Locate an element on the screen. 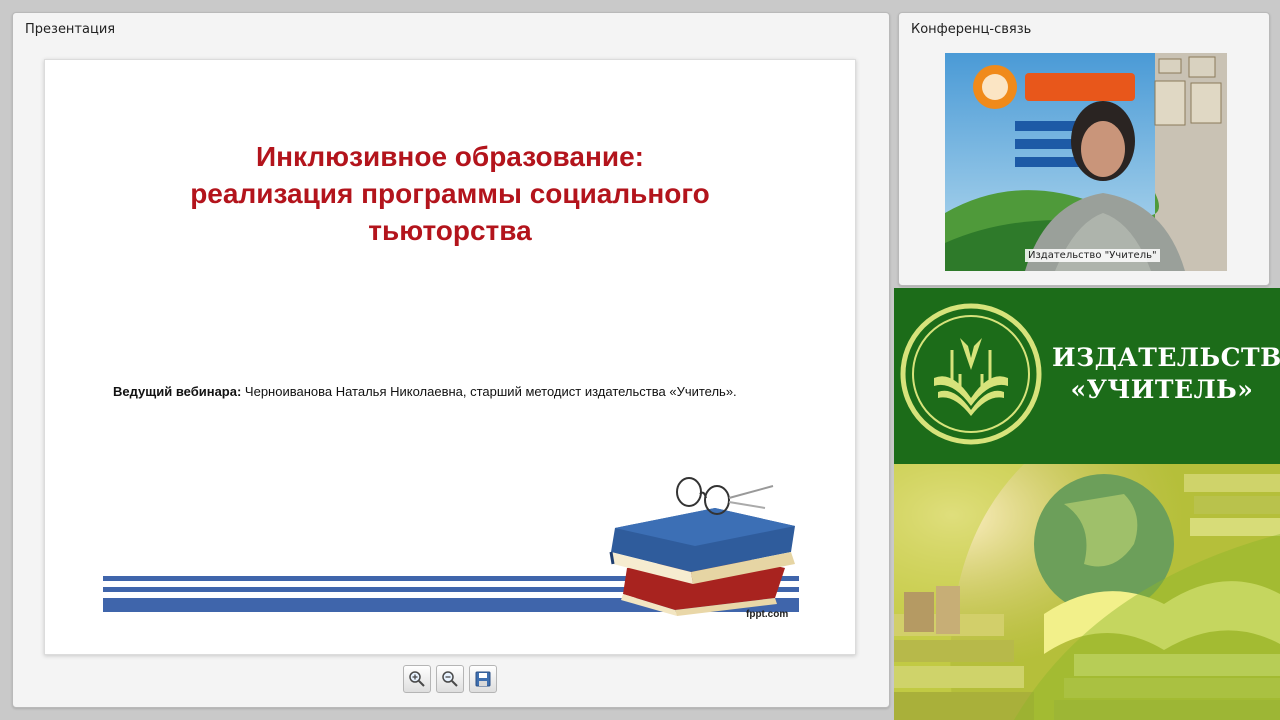 This screenshot has height=720, width=1280. zoom-out-button is located at coordinates (450, 679).